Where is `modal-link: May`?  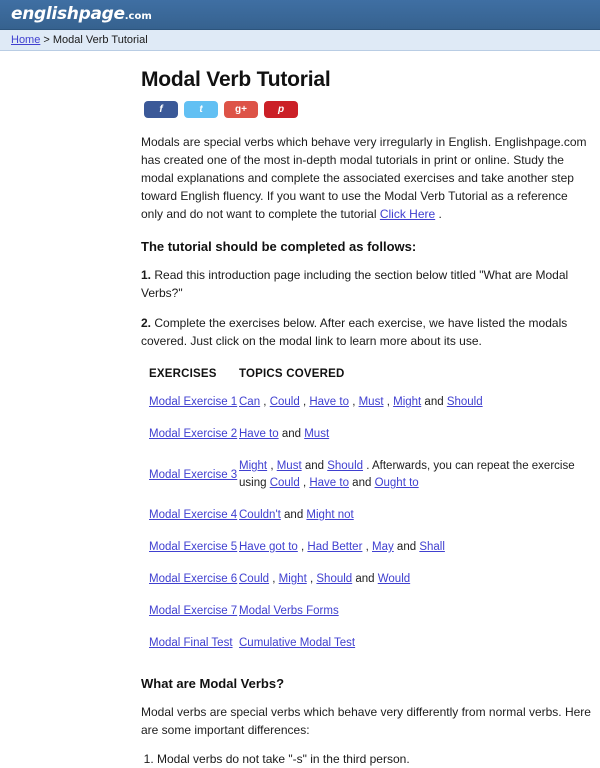
modal-link: May is located at coordinates (383, 547).